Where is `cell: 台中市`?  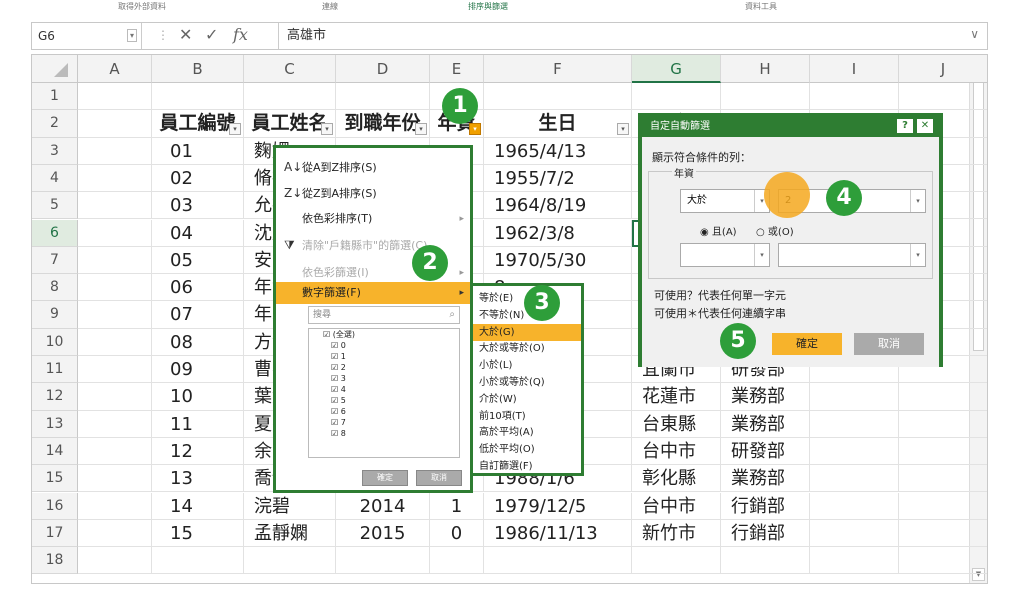 cell: 台中市 is located at coordinates (676, 506).